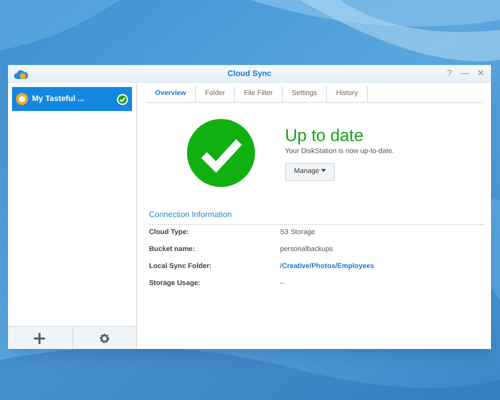  What do you see at coordinates (22, 99) in the screenshot?
I see `box-icon` at bounding box center [22, 99].